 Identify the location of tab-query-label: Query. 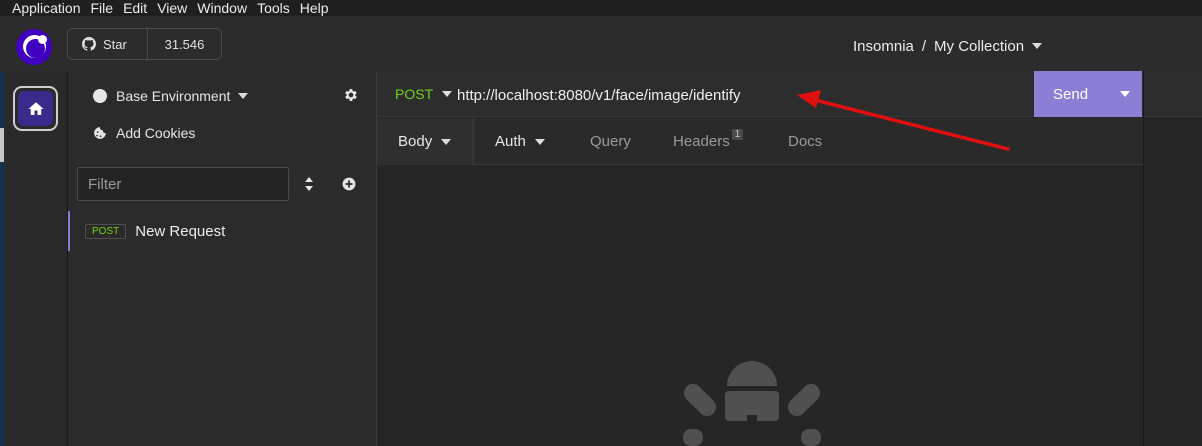
(610, 141).